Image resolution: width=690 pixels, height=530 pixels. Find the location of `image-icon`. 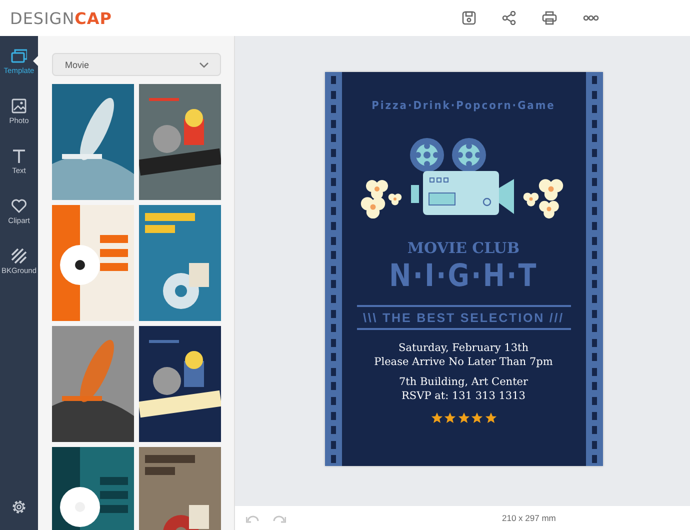

image-icon is located at coordinates (19, 106).